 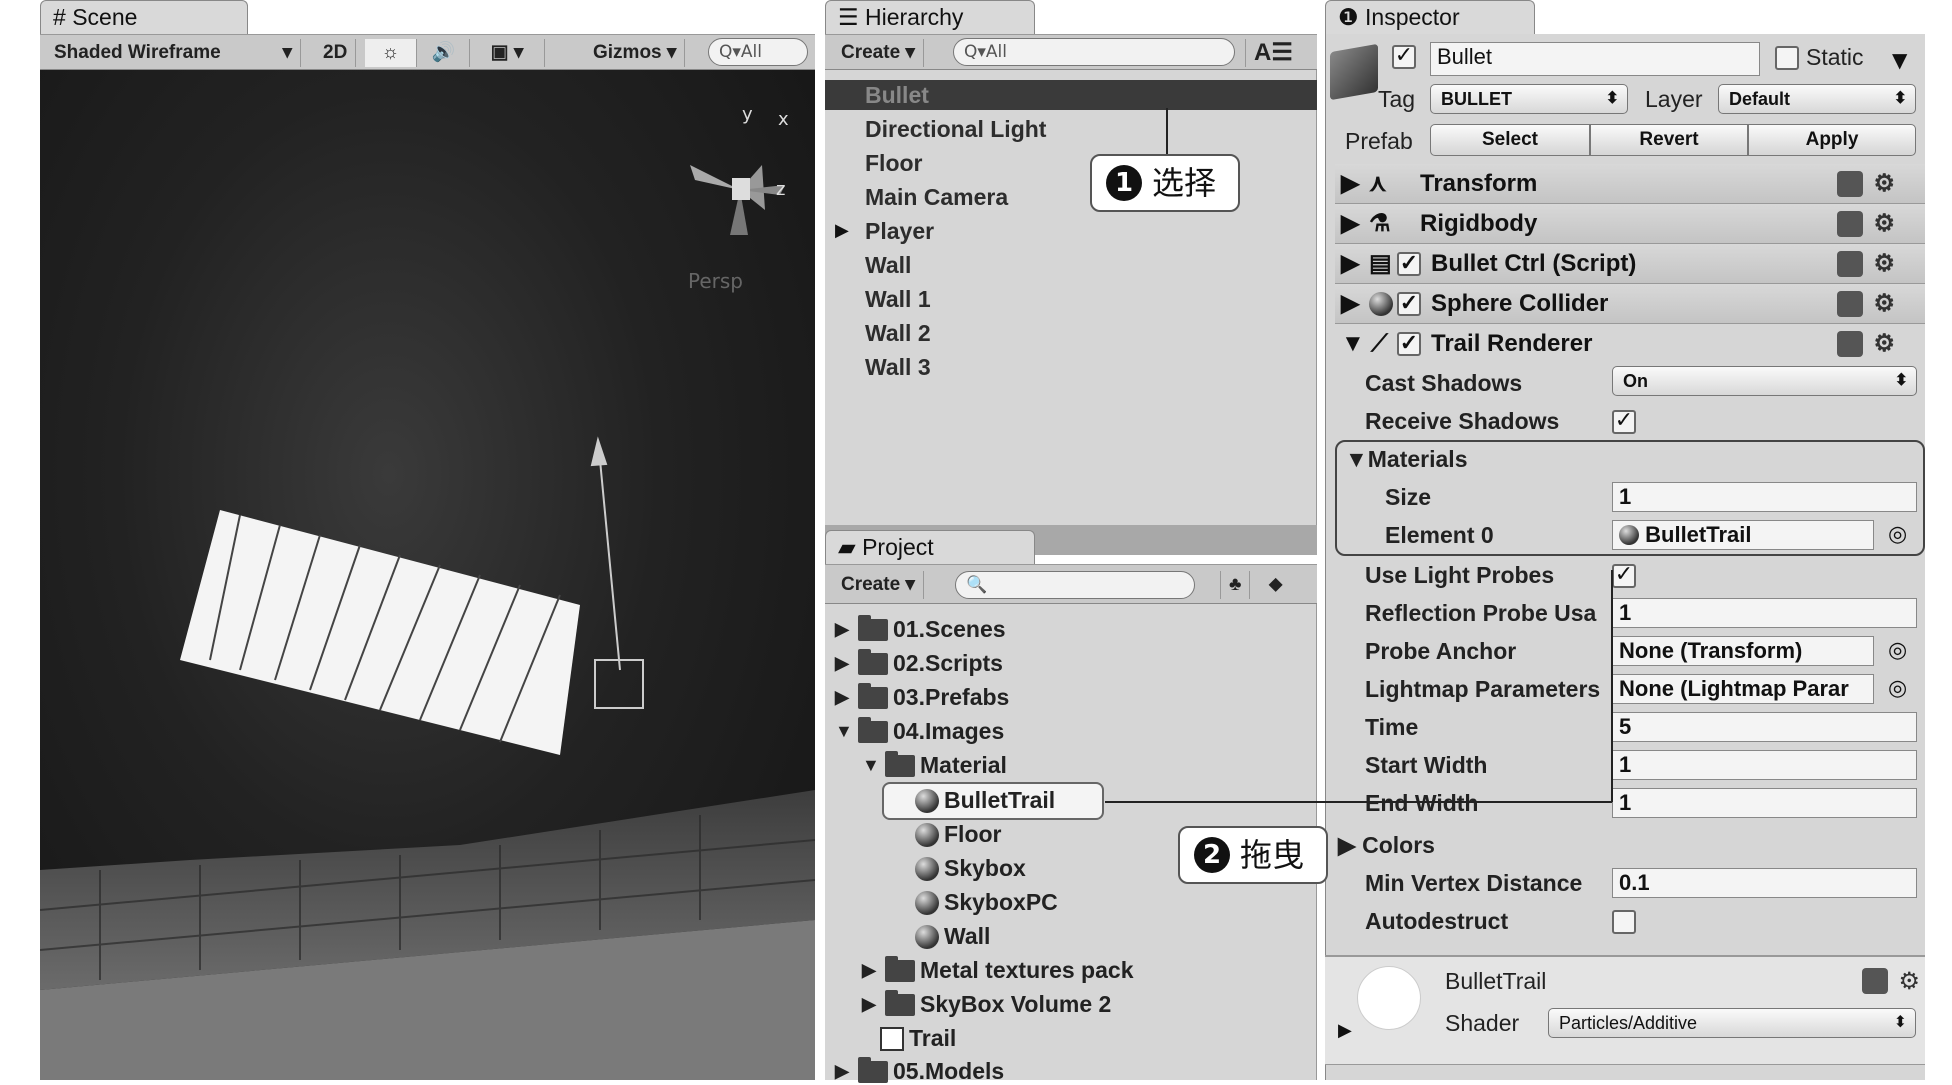 I want to click on hierarchy-item-wall-1: Wall 1, so click(x=898, y=299).